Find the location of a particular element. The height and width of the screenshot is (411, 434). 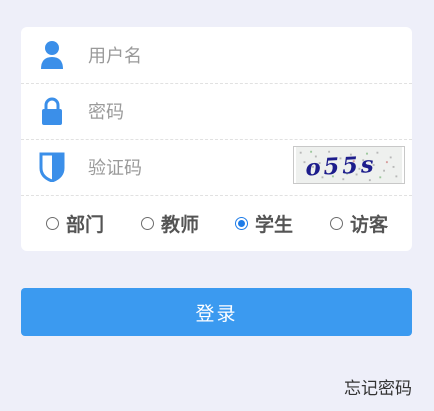

role-department: 部门 is located at coordinates (75, 223).